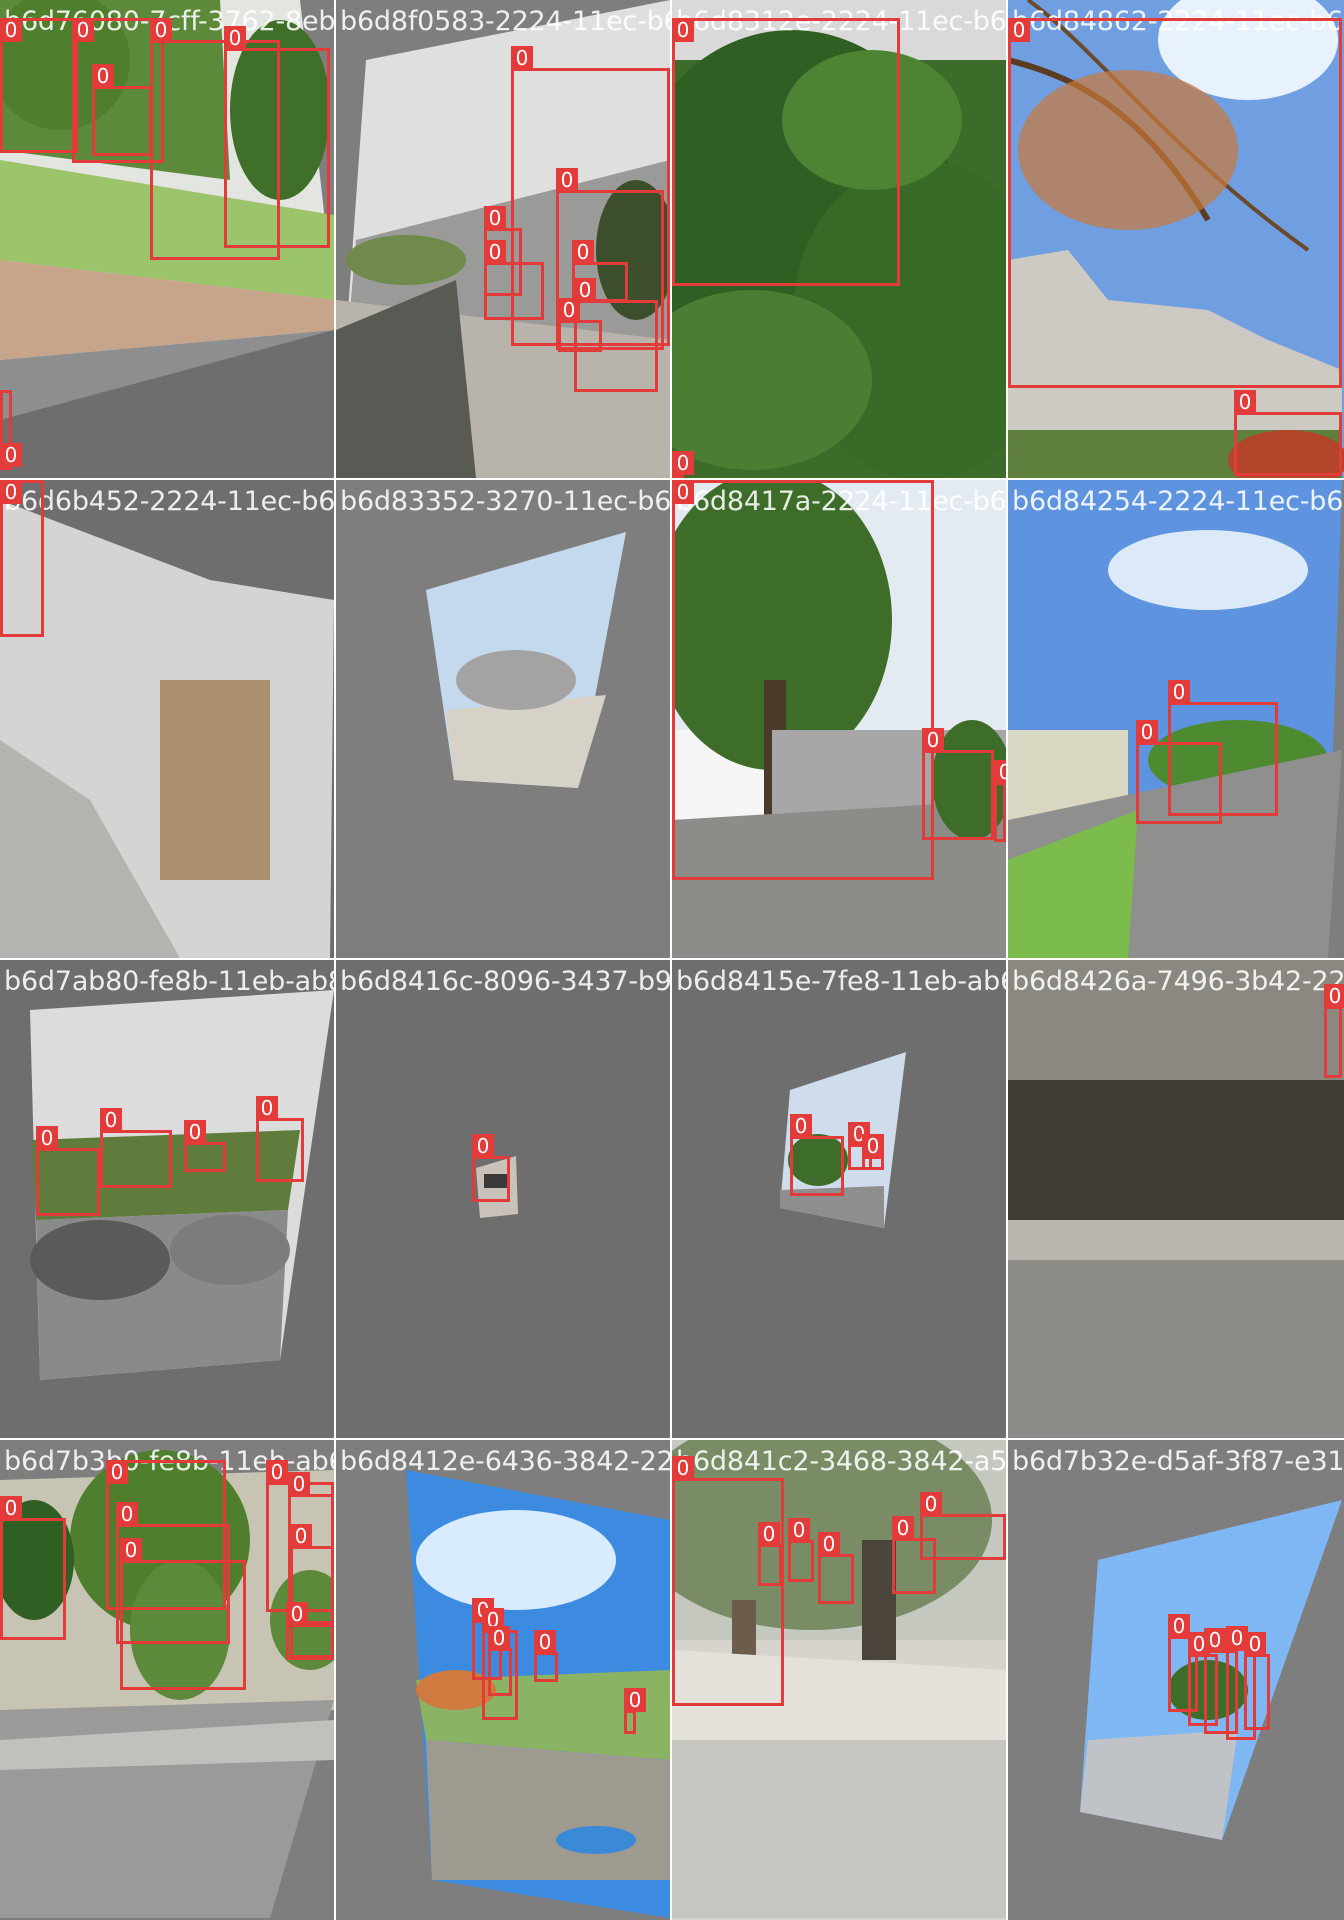 The width and height of the screenshot is (1344, 1920). I want to click on image-tile: b6d8416c-8096-3437-b966-2224-1.jpe 0, so click(503, 1199).